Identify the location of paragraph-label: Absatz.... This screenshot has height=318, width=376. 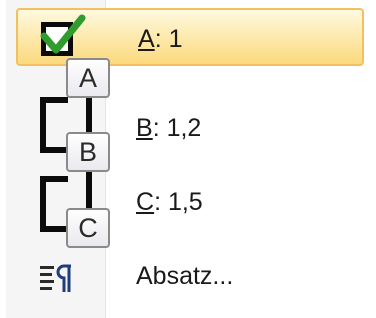
(185, 276).